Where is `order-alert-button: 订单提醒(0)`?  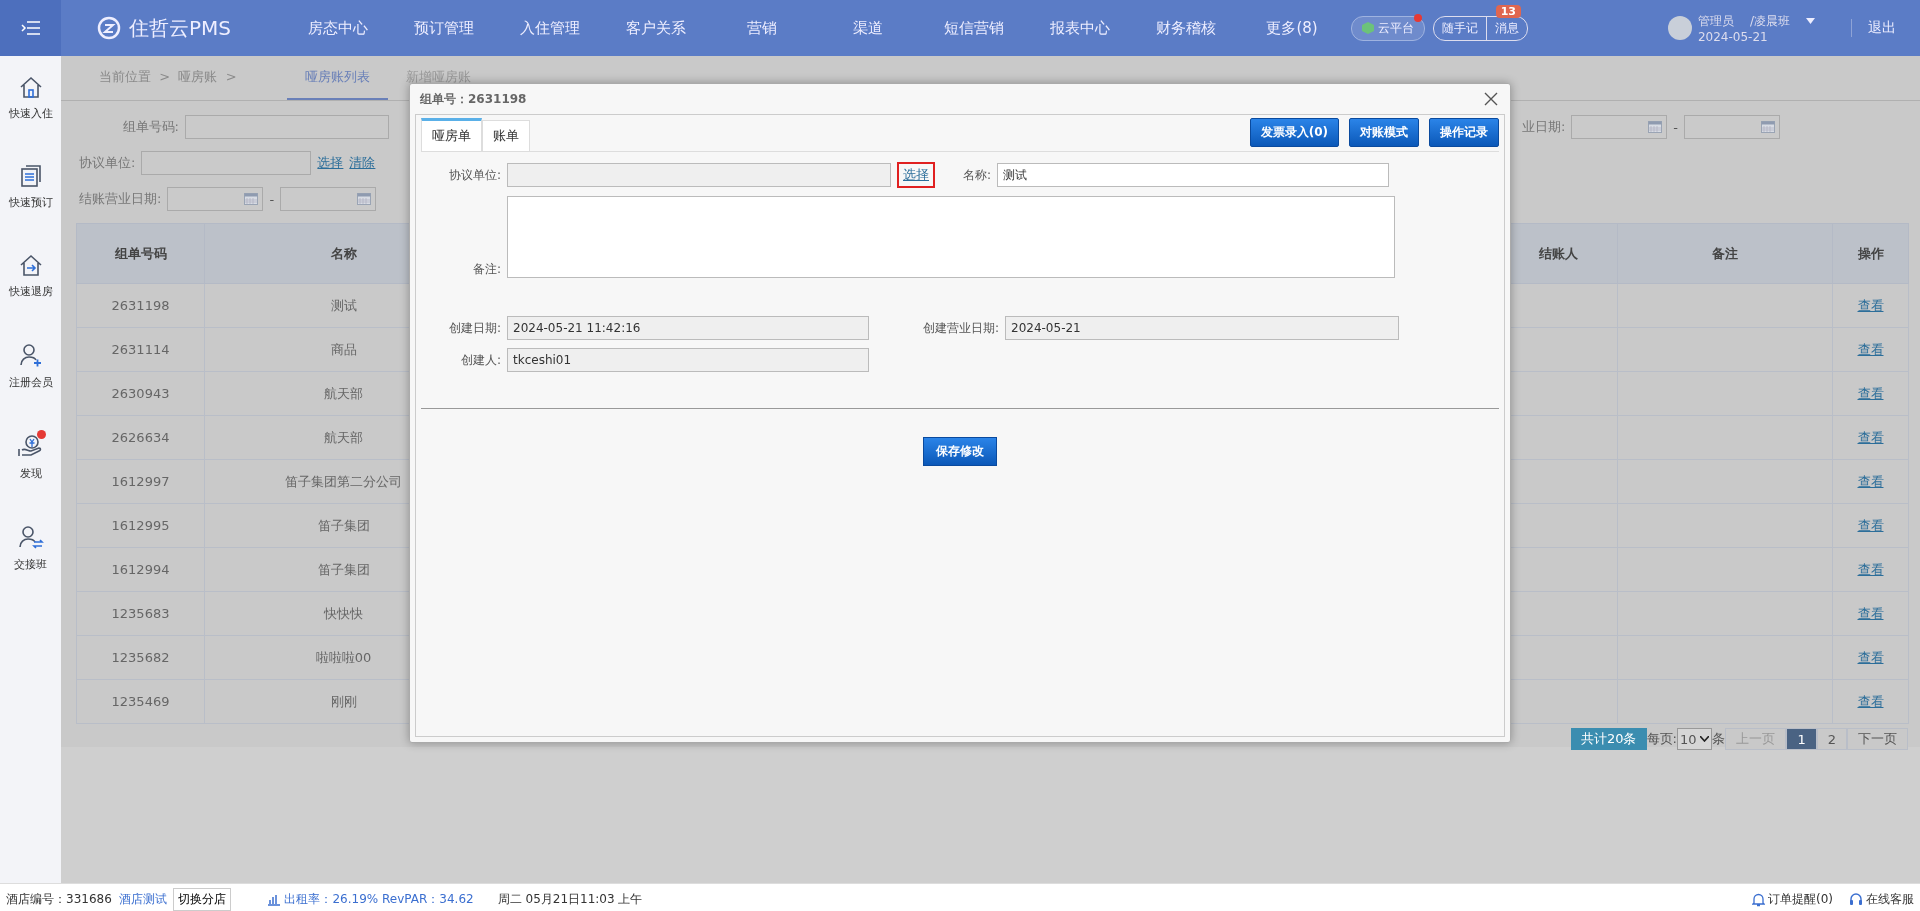
order-alert-button: 订单提醒(0) is located at coordinates (1792, 899).